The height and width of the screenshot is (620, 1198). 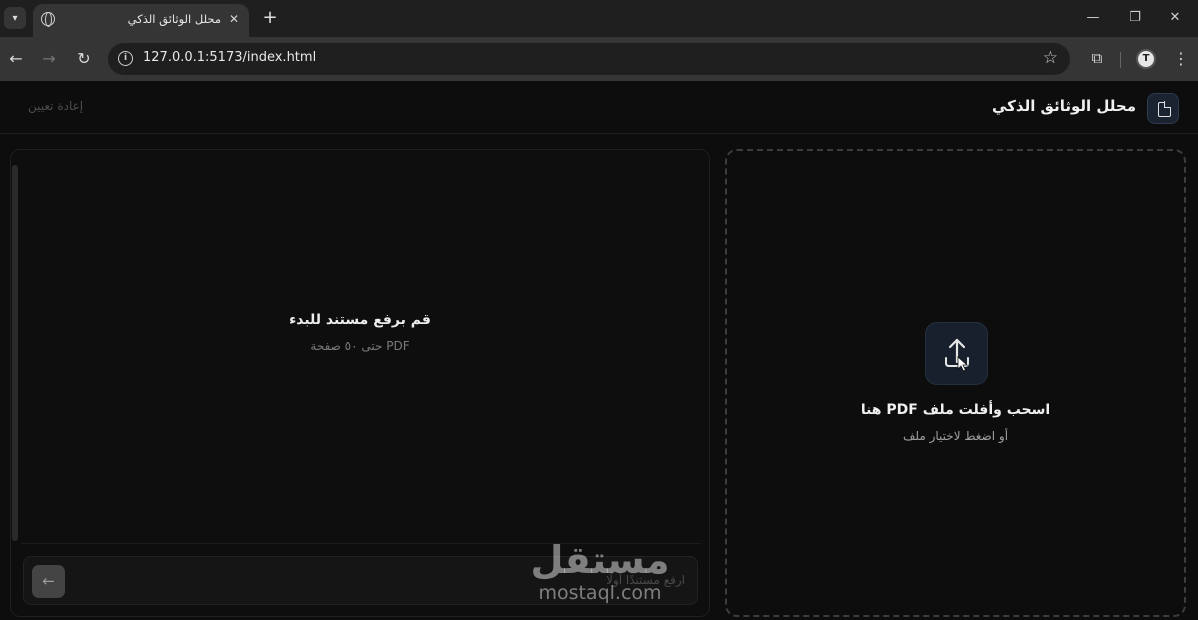 What do you see at coordinates (48, 19) in the screenshot?
I see `globe-icon` at bounding box center [48, 19].